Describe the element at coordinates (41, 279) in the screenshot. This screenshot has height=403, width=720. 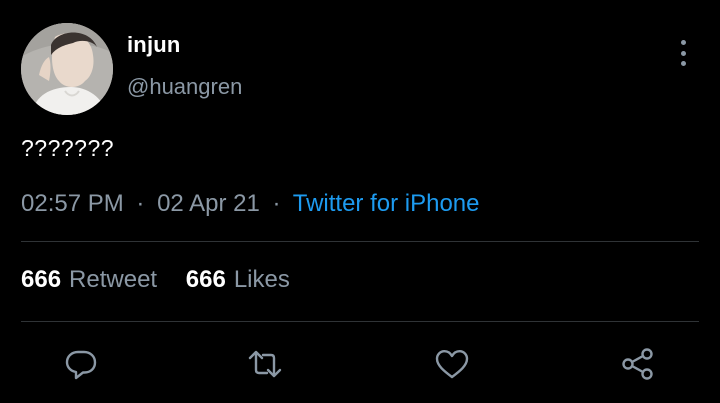
I see `retweets-count: 666` at that location.